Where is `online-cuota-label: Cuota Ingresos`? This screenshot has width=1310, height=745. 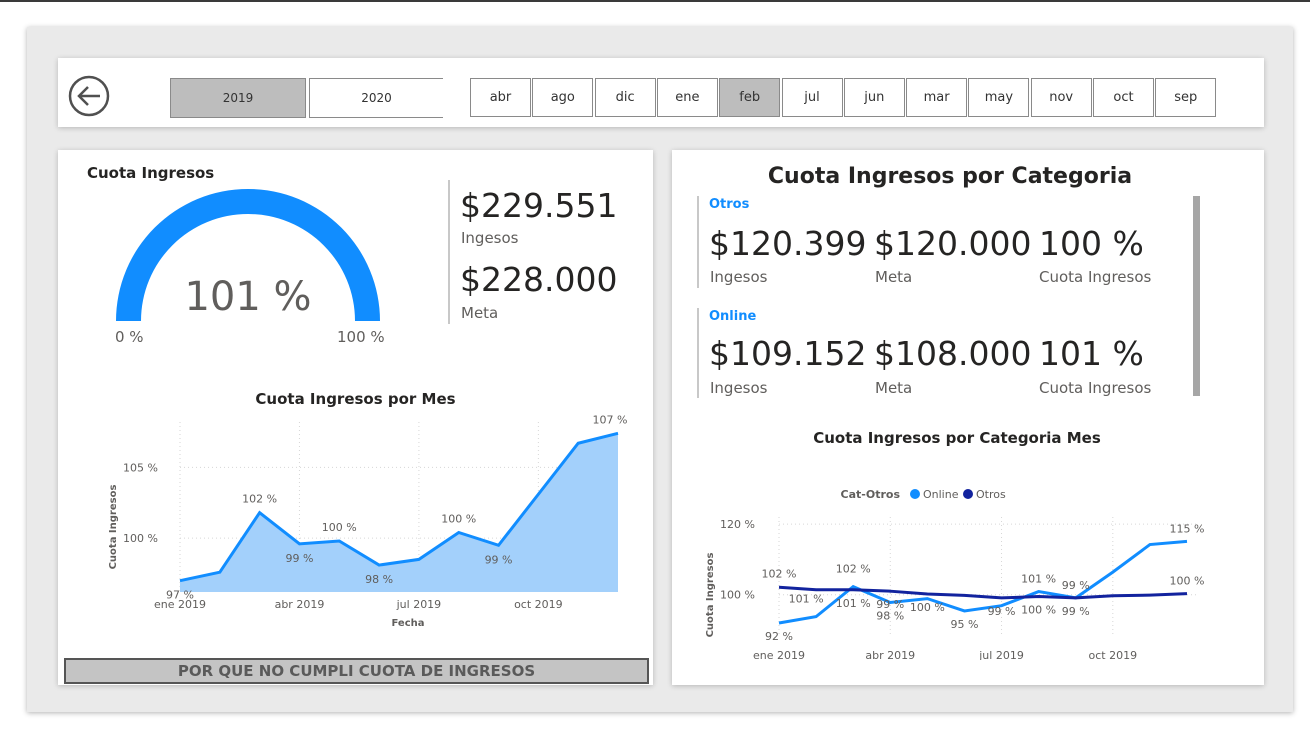
online-cuota-label: Cuota Ingresos is located at coordinates (1095, 388).